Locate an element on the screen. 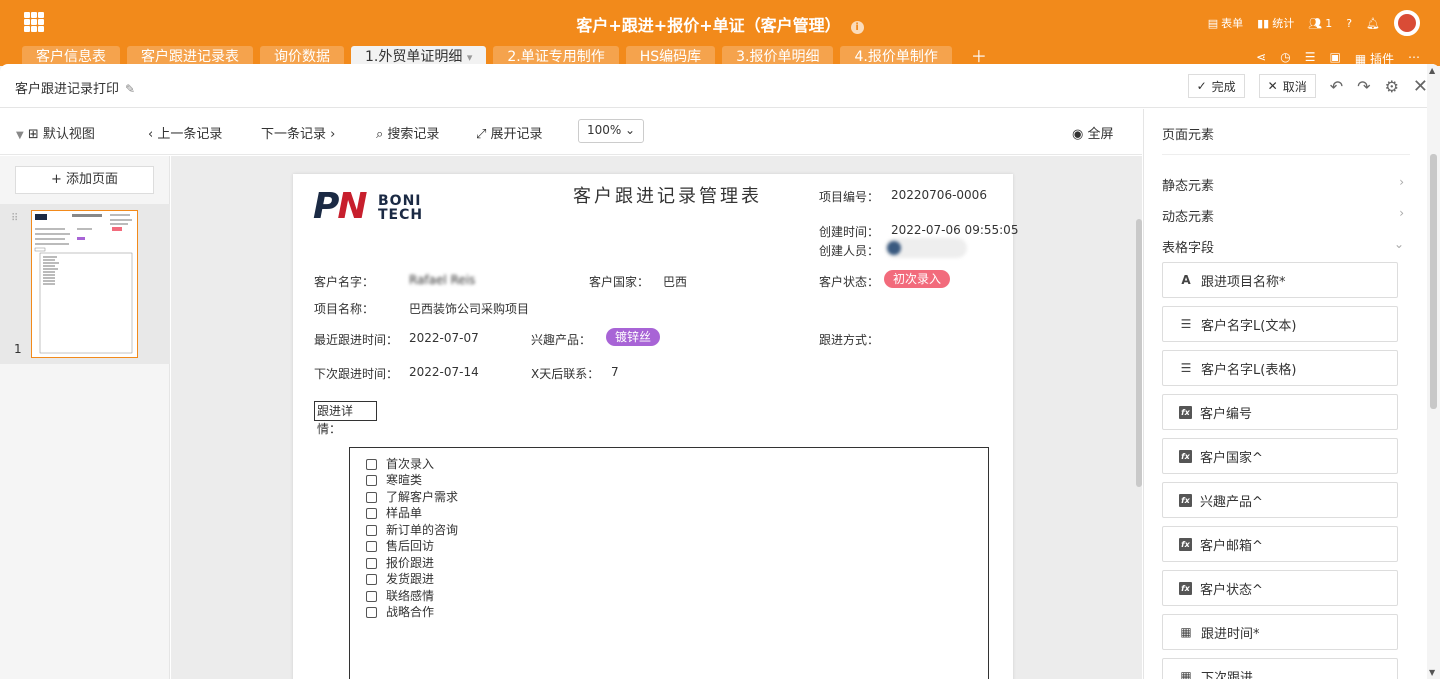  project-no-label: 项目编号： is located at coordinates (849, 196).